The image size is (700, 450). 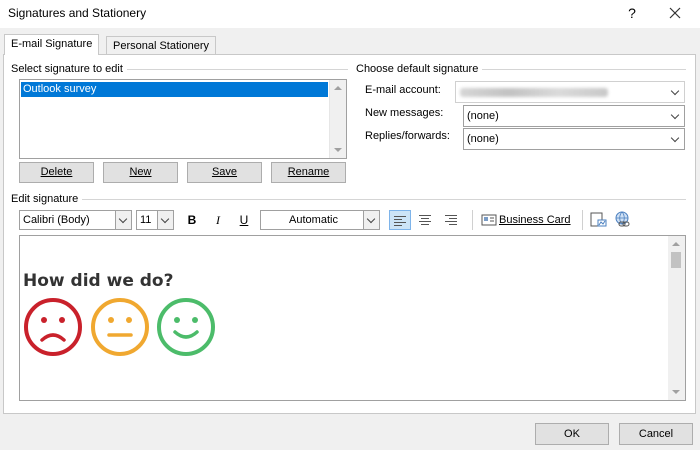 What do you see at coordinates (572, 434) in the screenshot?
I see `ok-button: OK` at bounding box center [572, 434].